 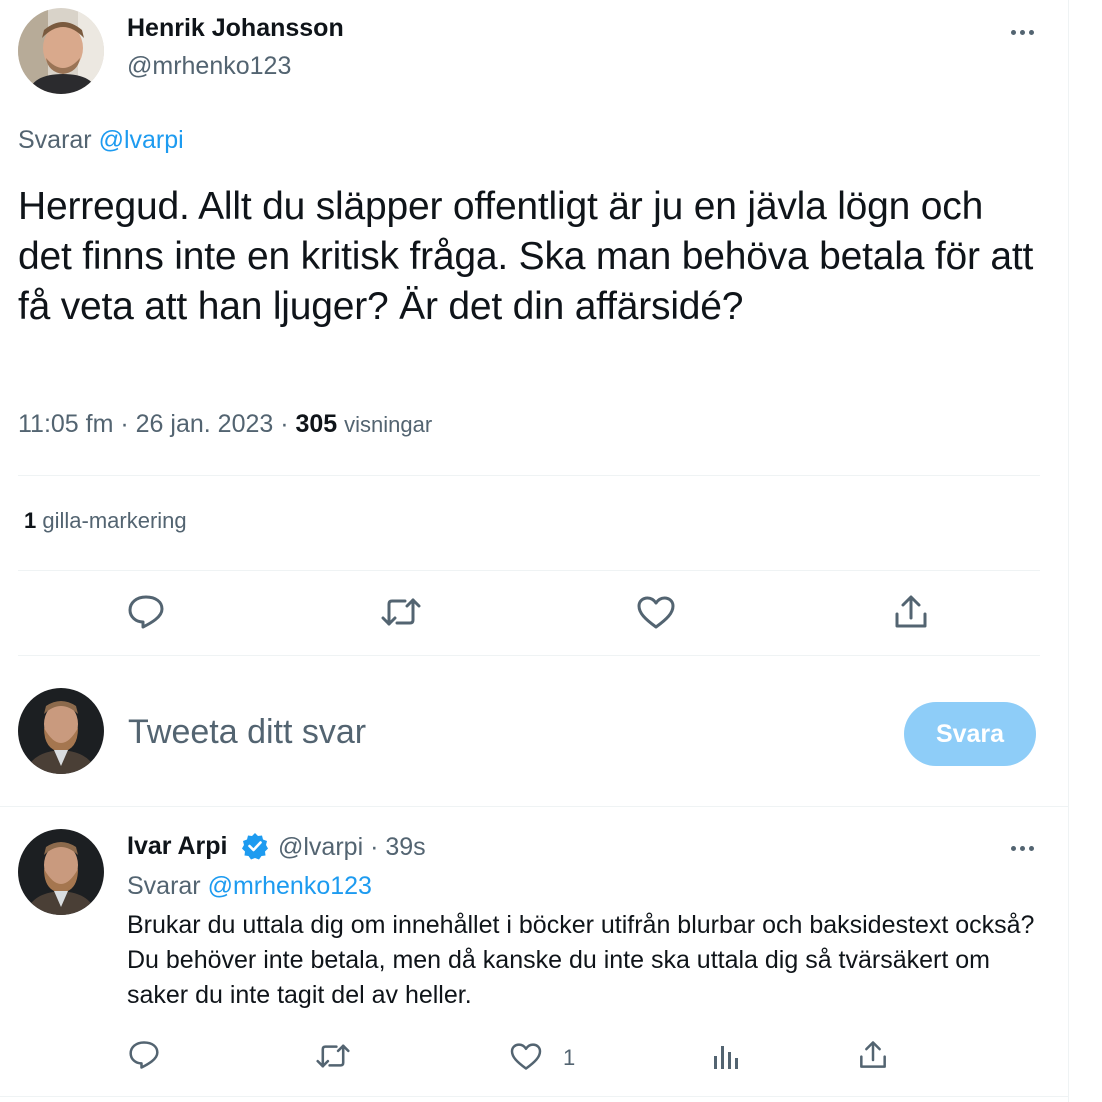 What do you see at coordinates (405, 847) in the screenshot?
I see `reply-time: 39s` at bounding box center [405, 847].